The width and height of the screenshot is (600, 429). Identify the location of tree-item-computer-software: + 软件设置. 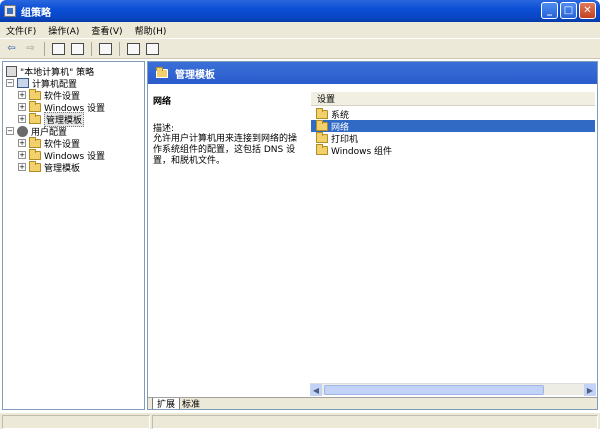
(49, 95).